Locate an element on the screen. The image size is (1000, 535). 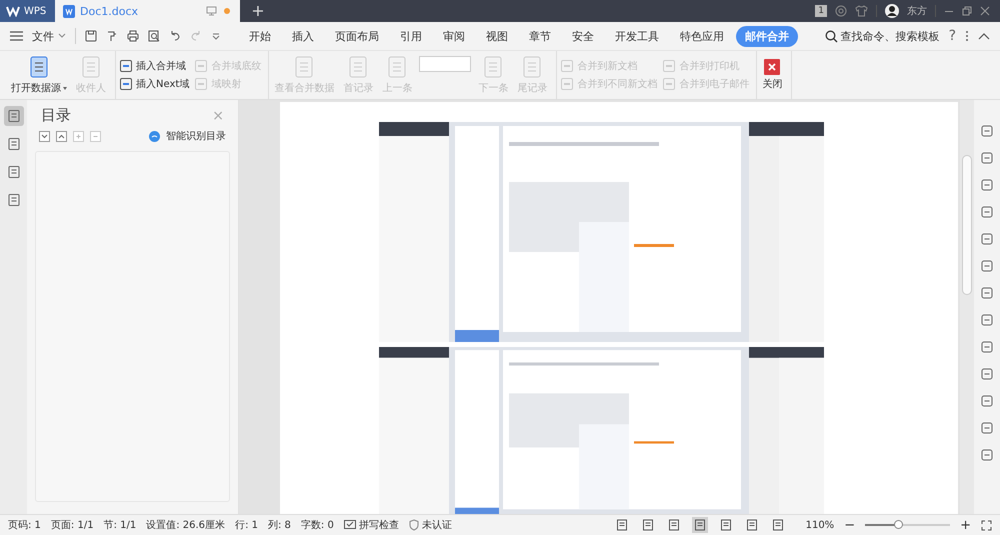
more-icon is located at coordinates (967, 36).